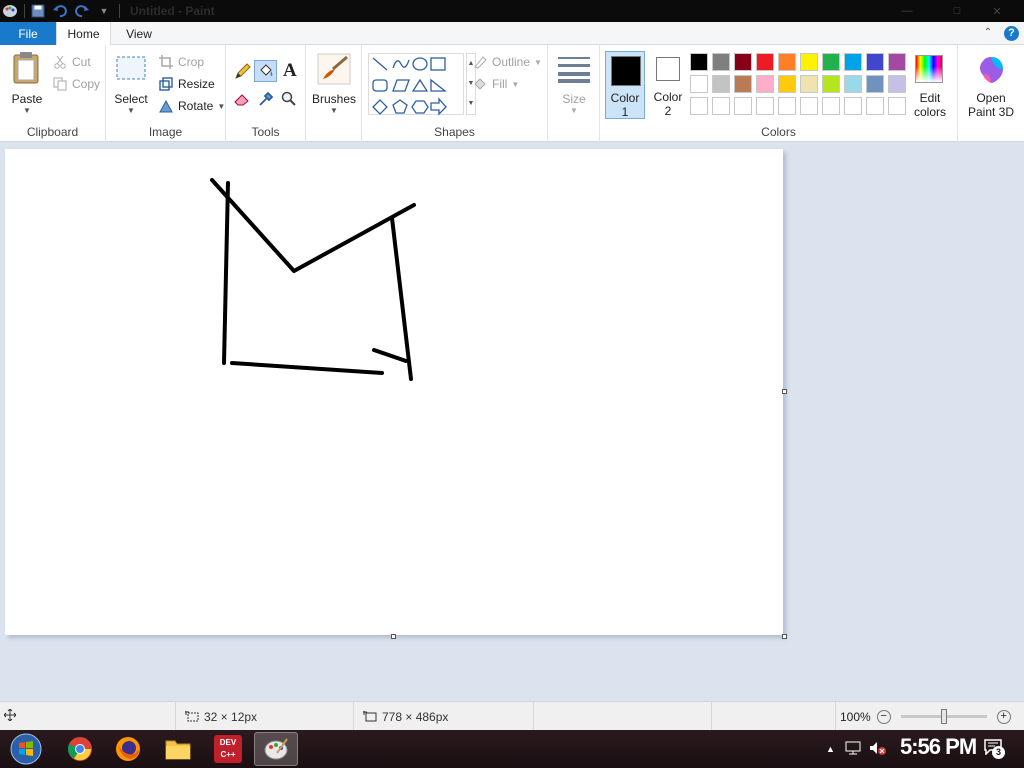  I want to click on magnifier-icon, so click(289, 100).